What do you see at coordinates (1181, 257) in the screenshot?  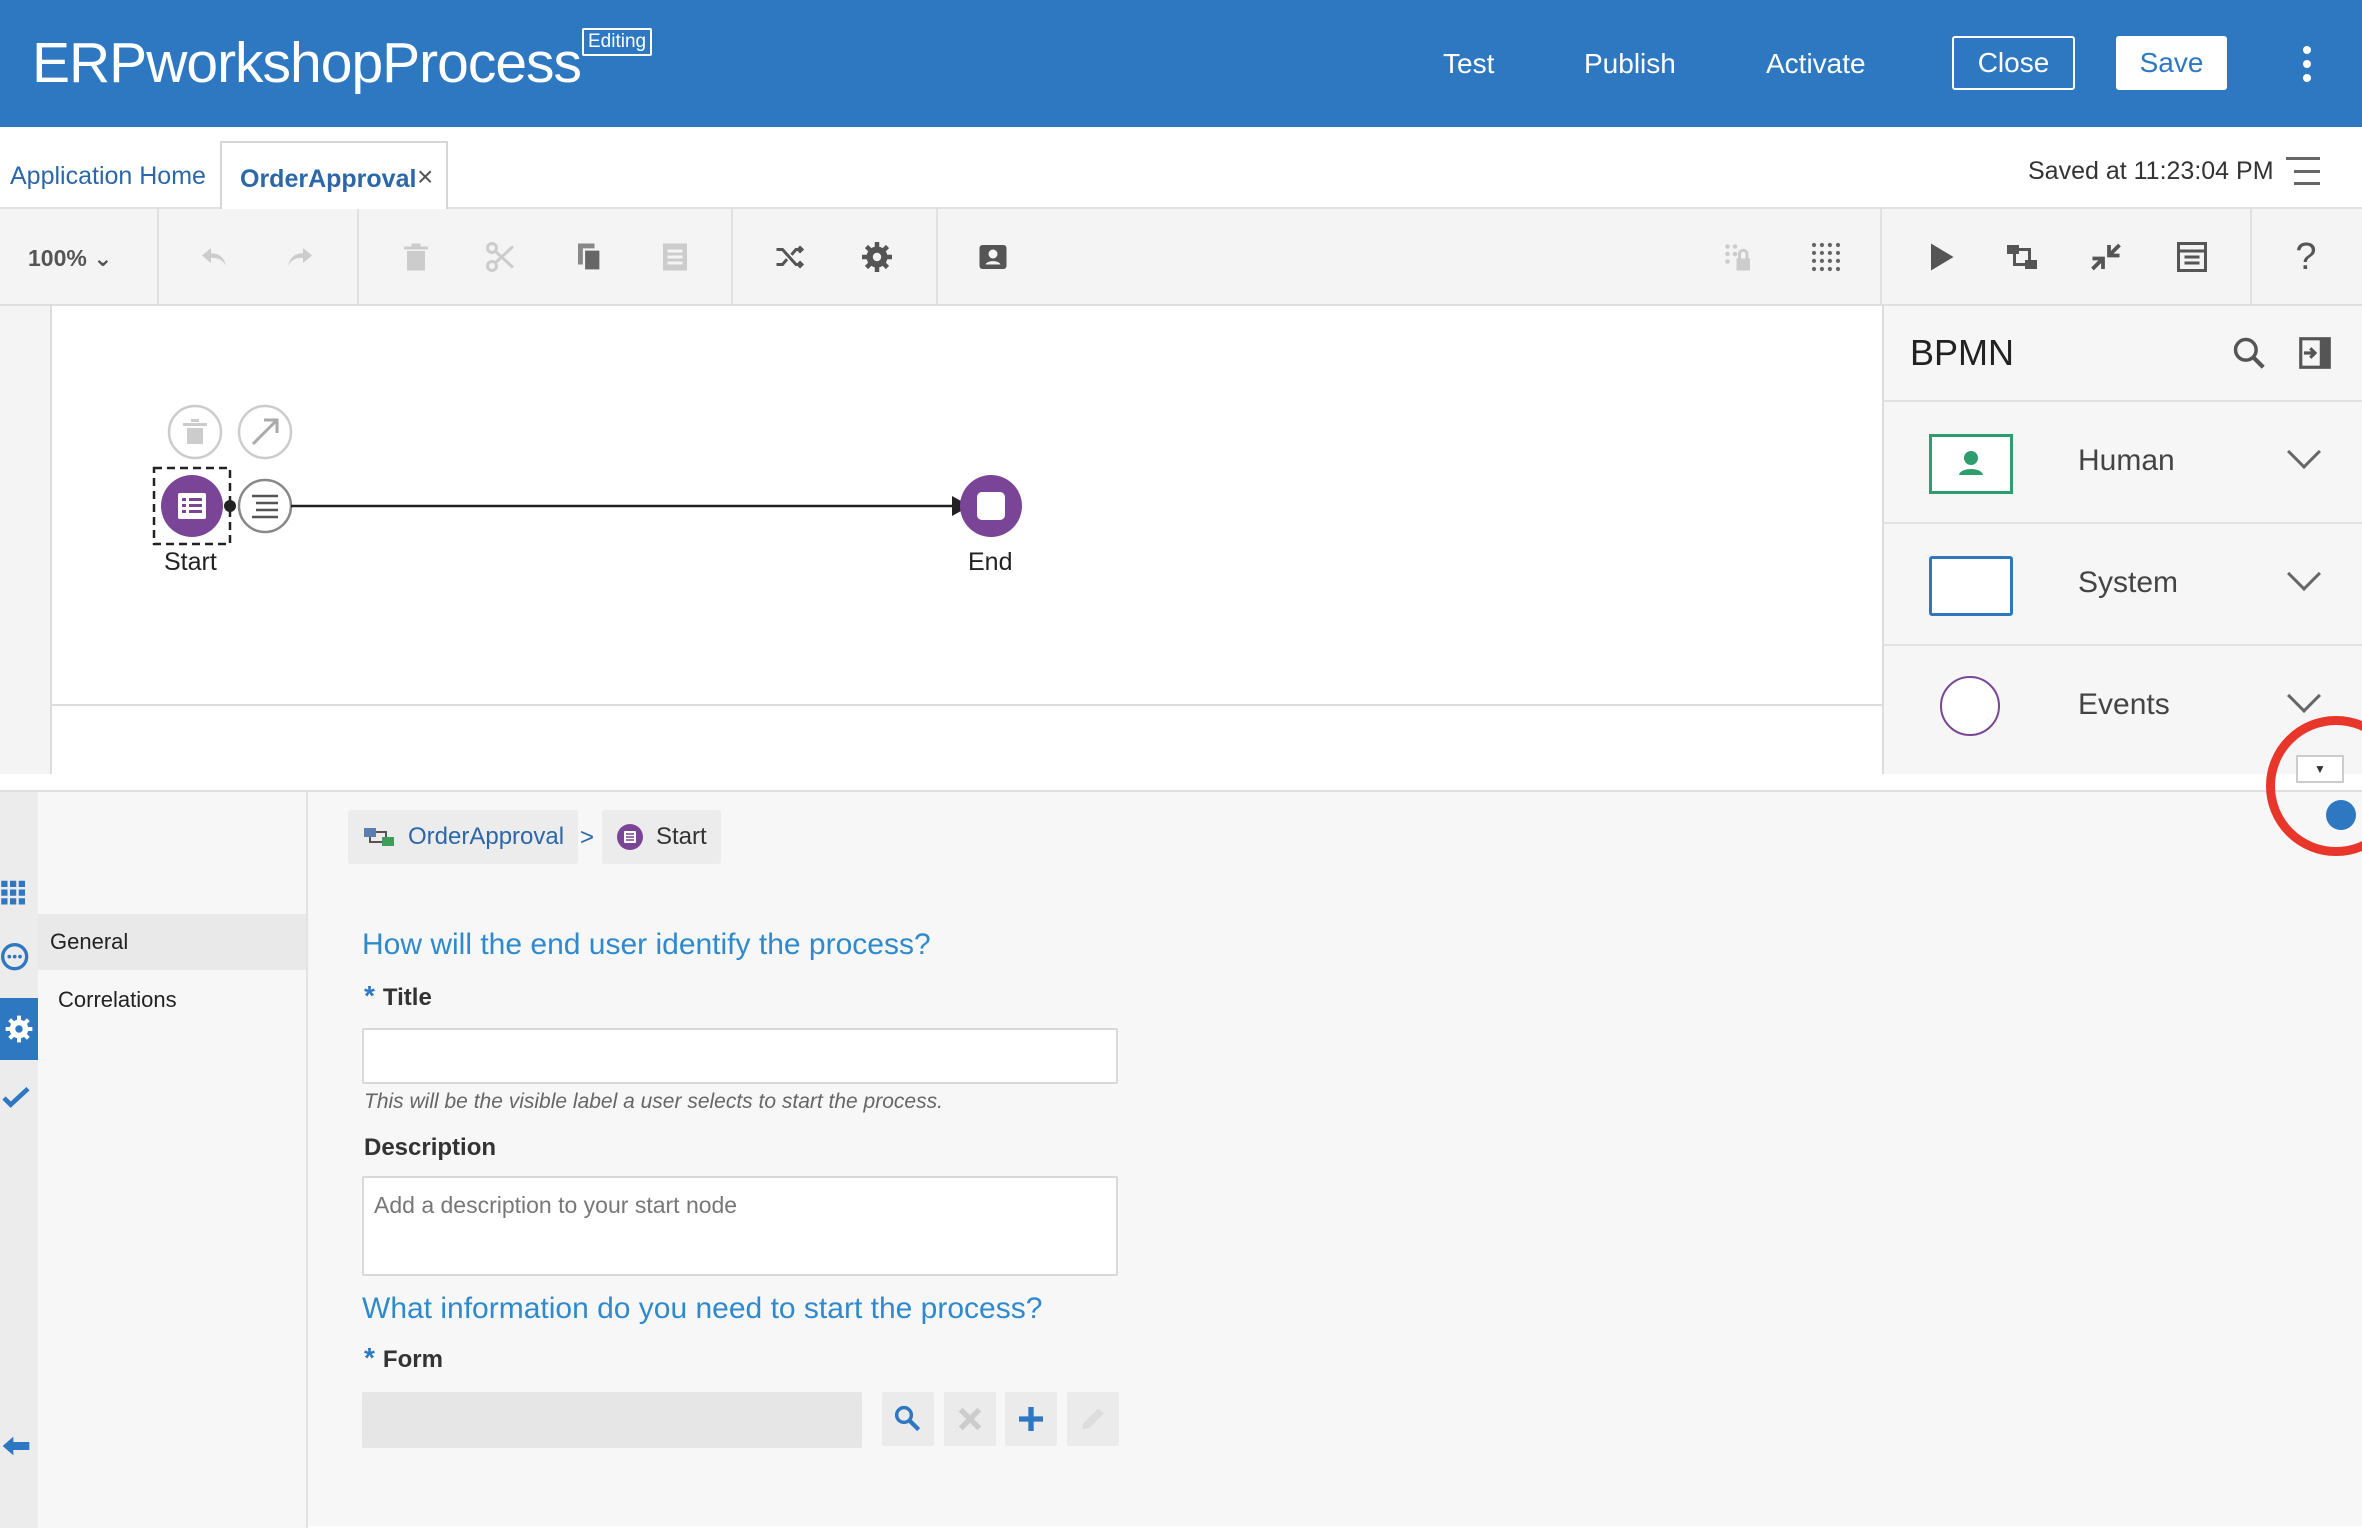 I see `editor-toolbar: 100% ⌄ ?` at bounding box center [1181, 257].